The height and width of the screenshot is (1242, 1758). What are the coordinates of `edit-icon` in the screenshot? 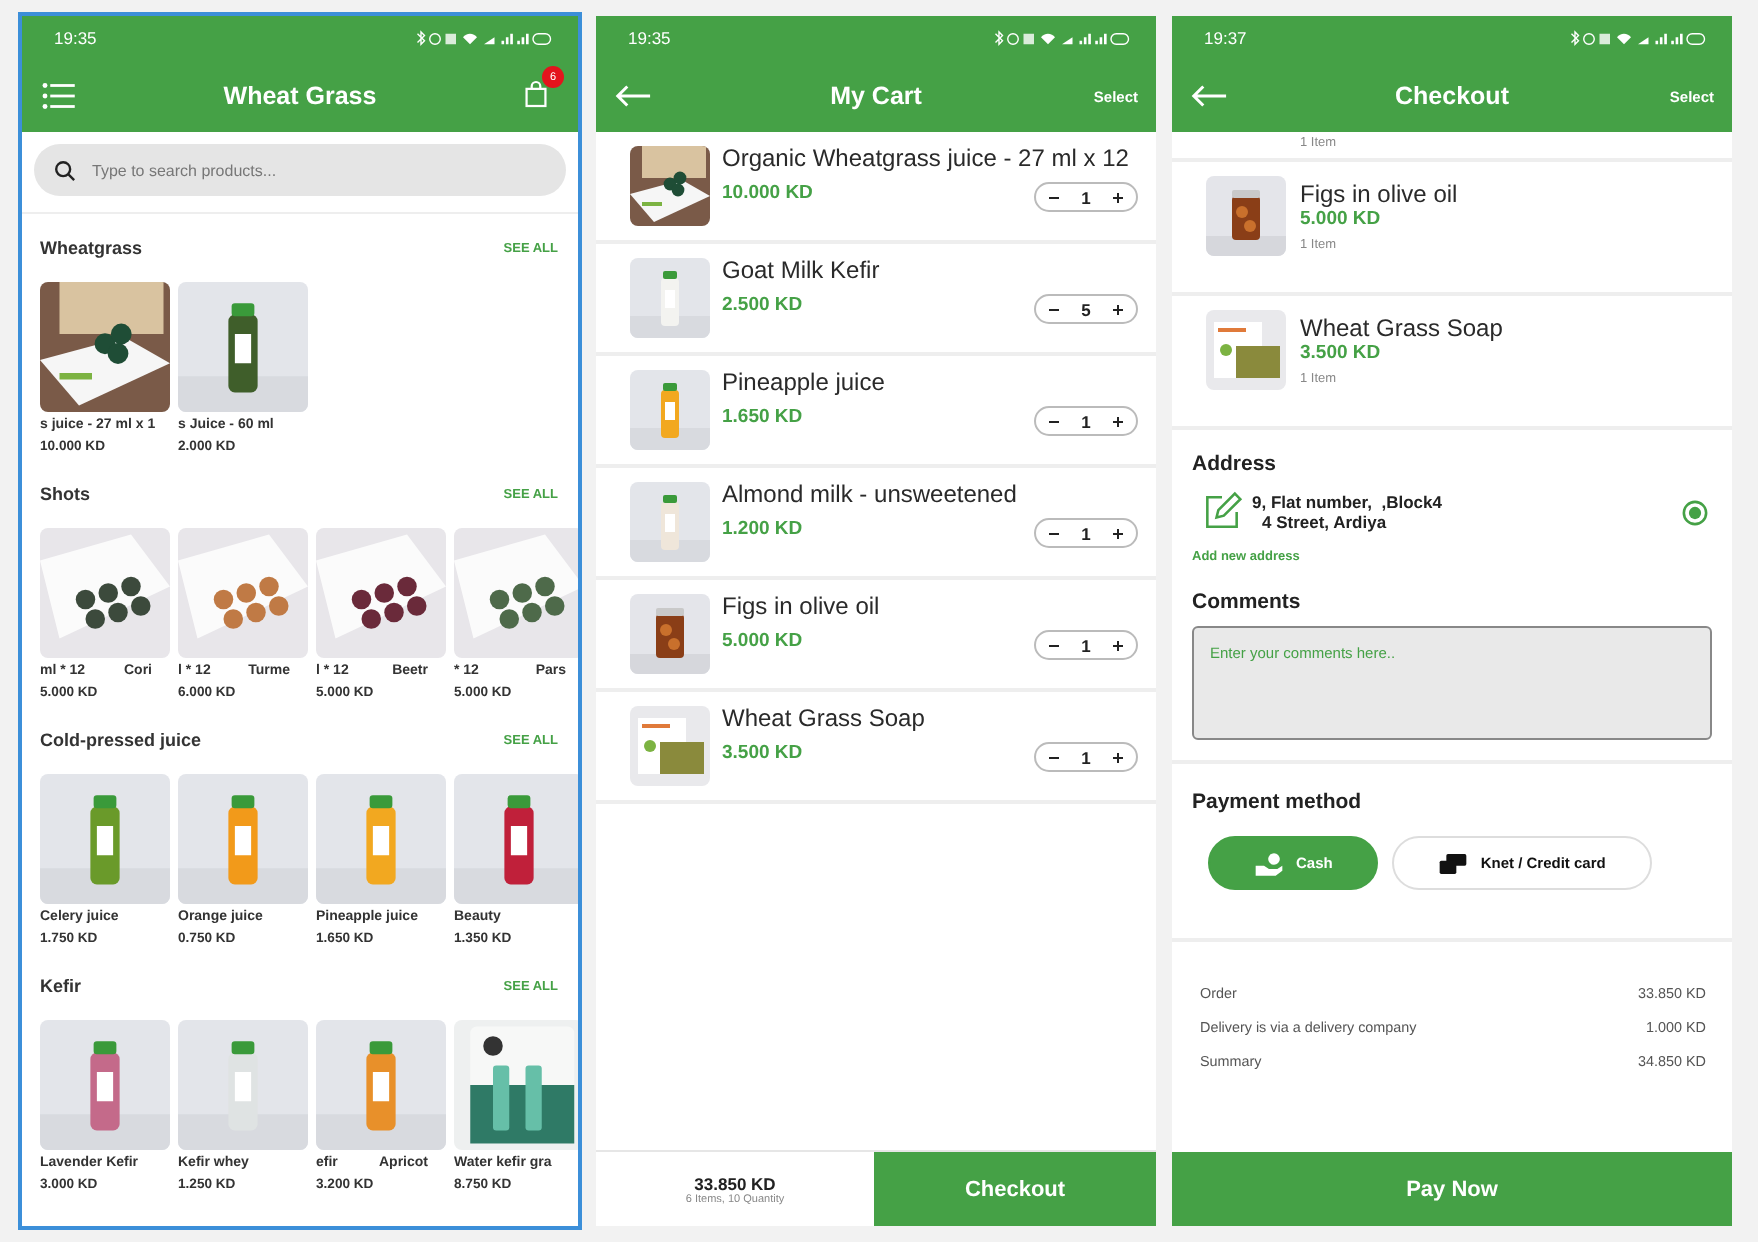 It's located at (1222, 512).